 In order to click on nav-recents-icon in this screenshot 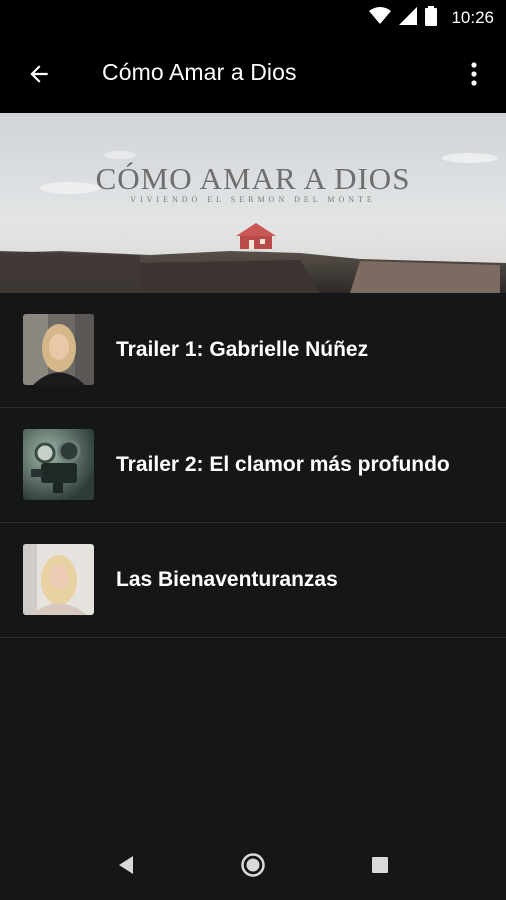, I will do `click(380, 867)`.